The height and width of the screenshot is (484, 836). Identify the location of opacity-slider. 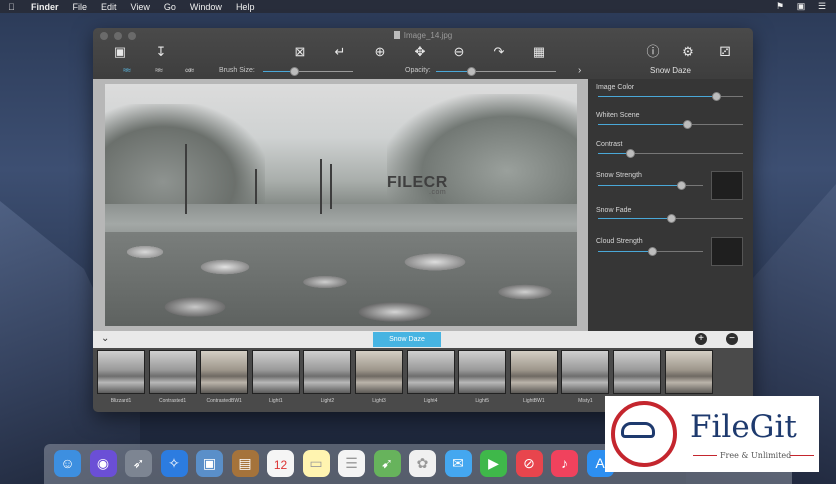
(496, 71).